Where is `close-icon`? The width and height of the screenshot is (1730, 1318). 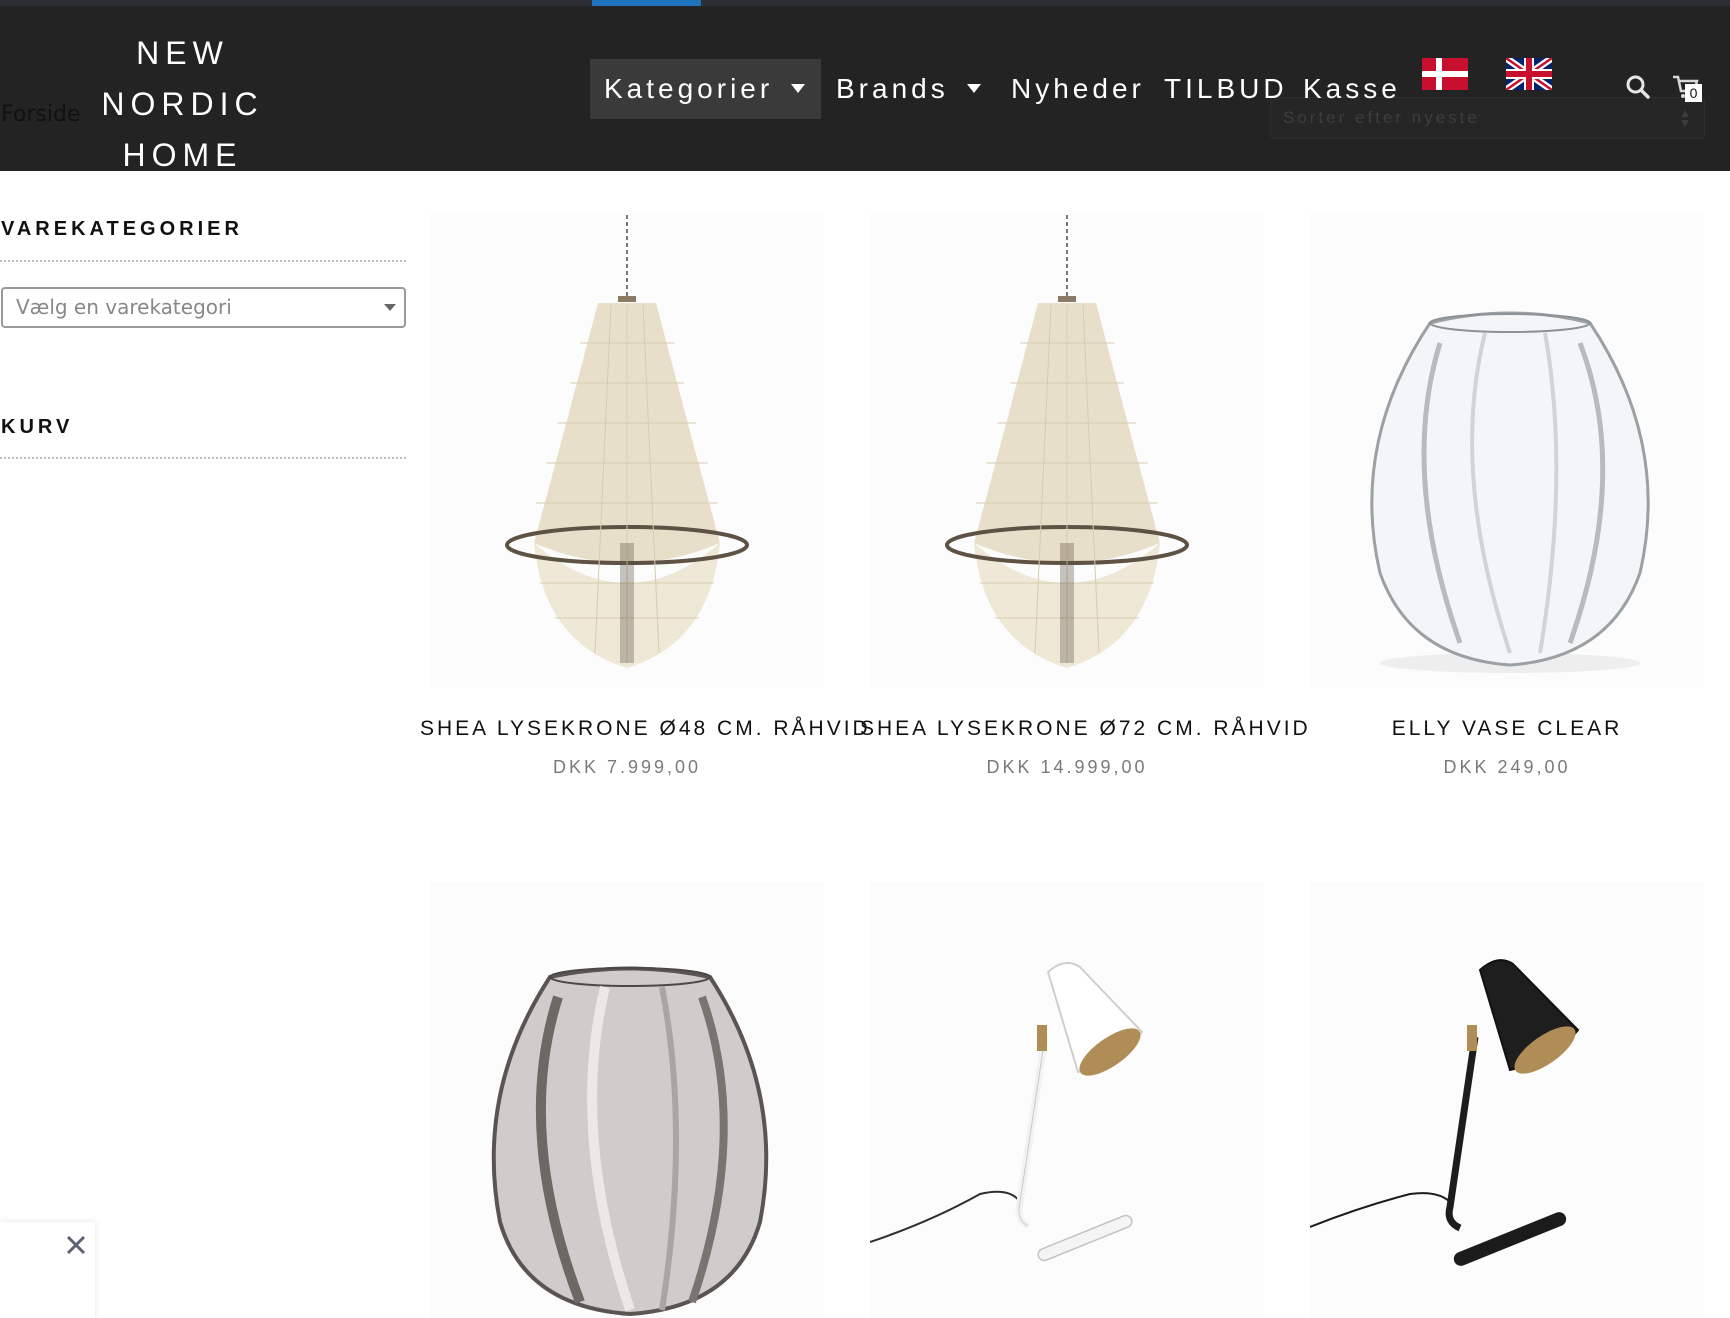 close-icon is located at coordinates (76, 1245).